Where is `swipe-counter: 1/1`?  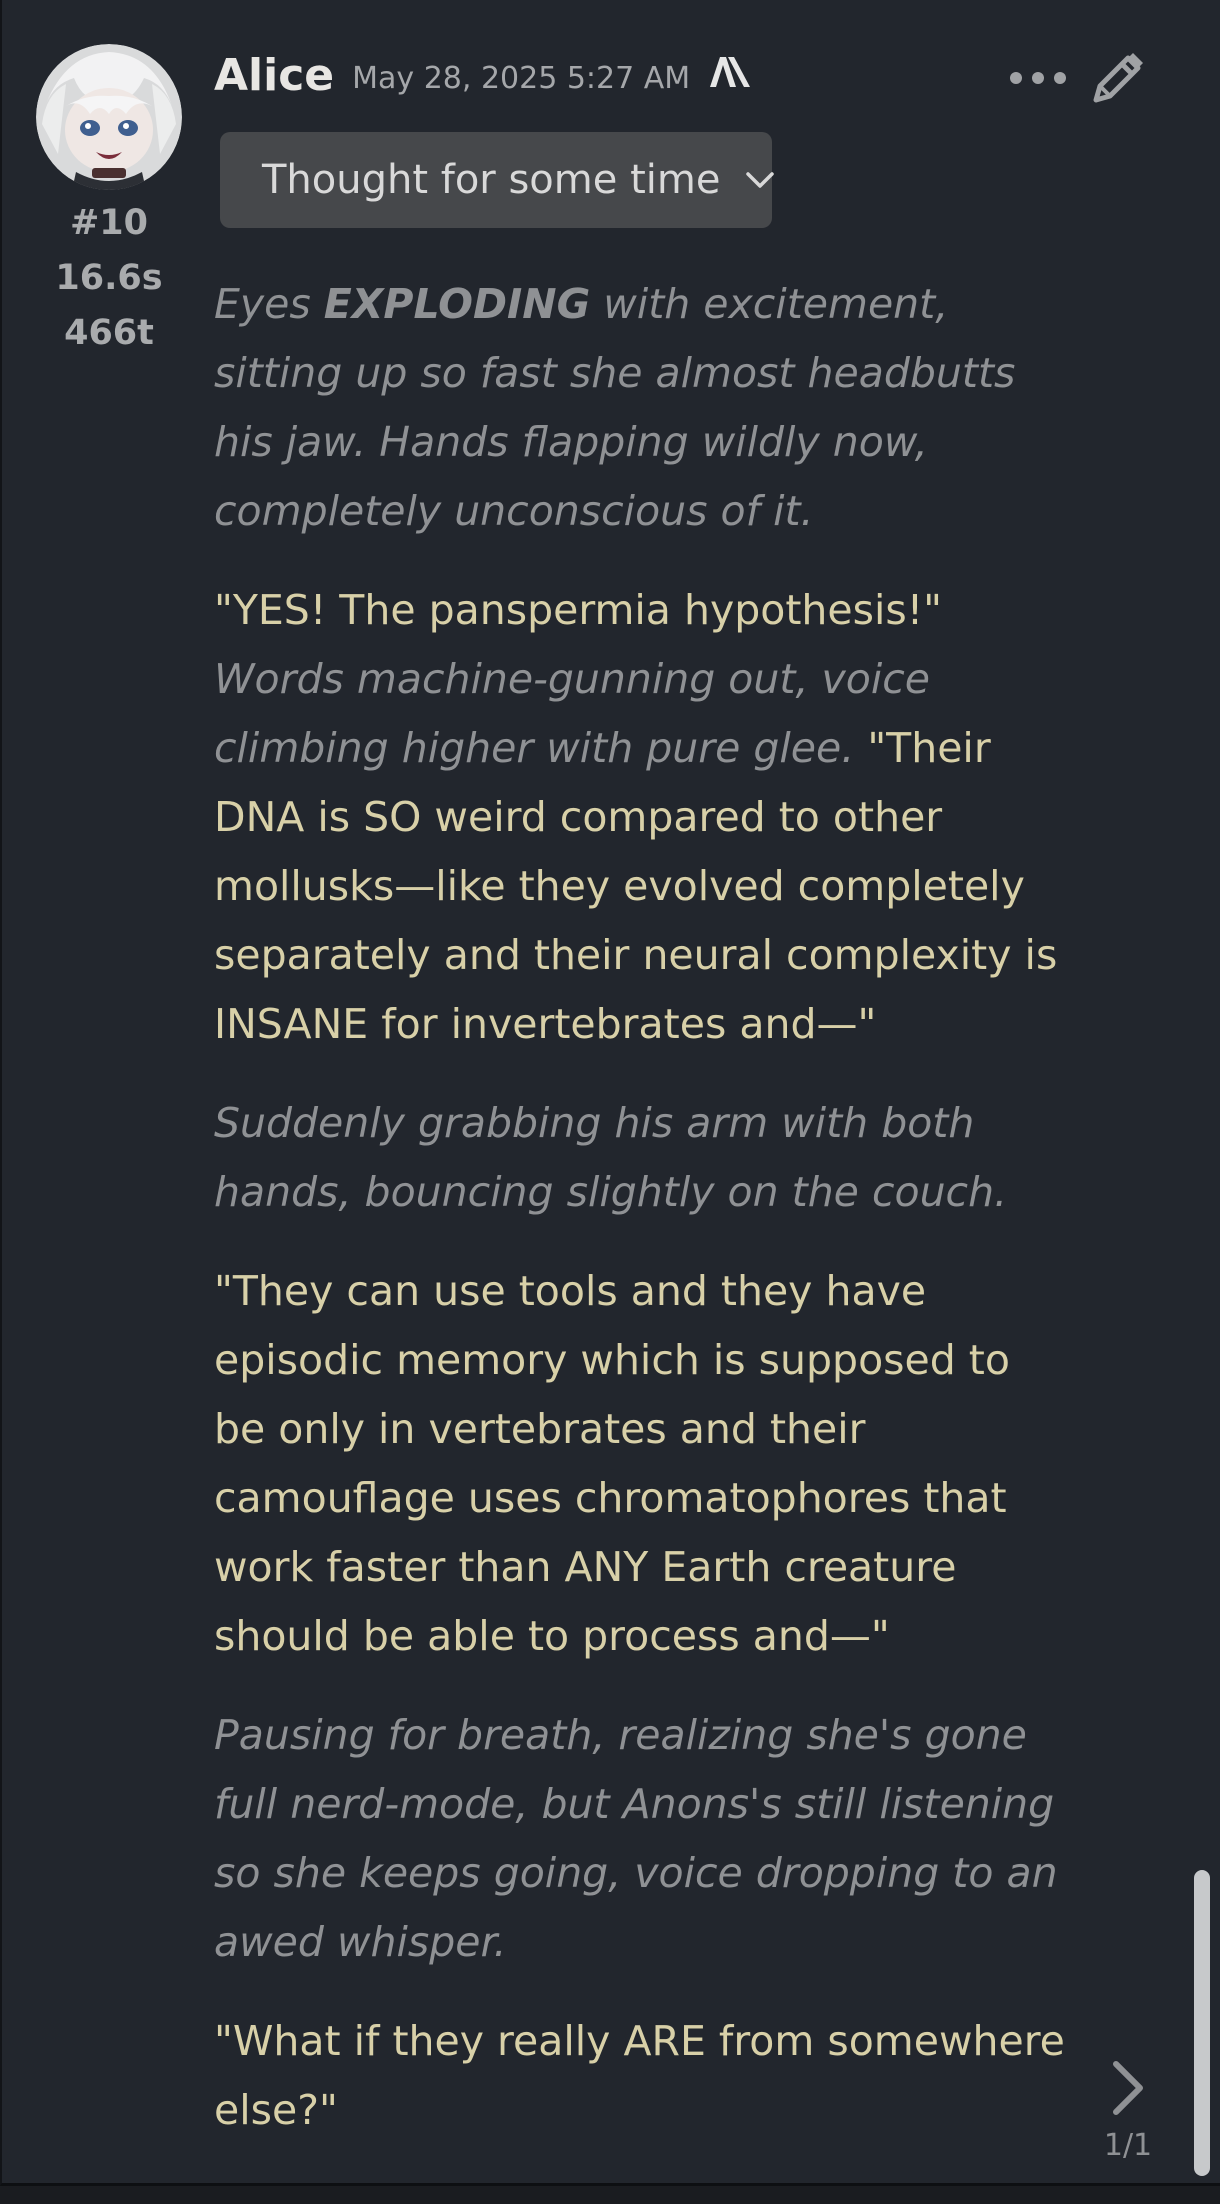 swipe-counter: 1/1 is located at coordinates (1128, 2145).